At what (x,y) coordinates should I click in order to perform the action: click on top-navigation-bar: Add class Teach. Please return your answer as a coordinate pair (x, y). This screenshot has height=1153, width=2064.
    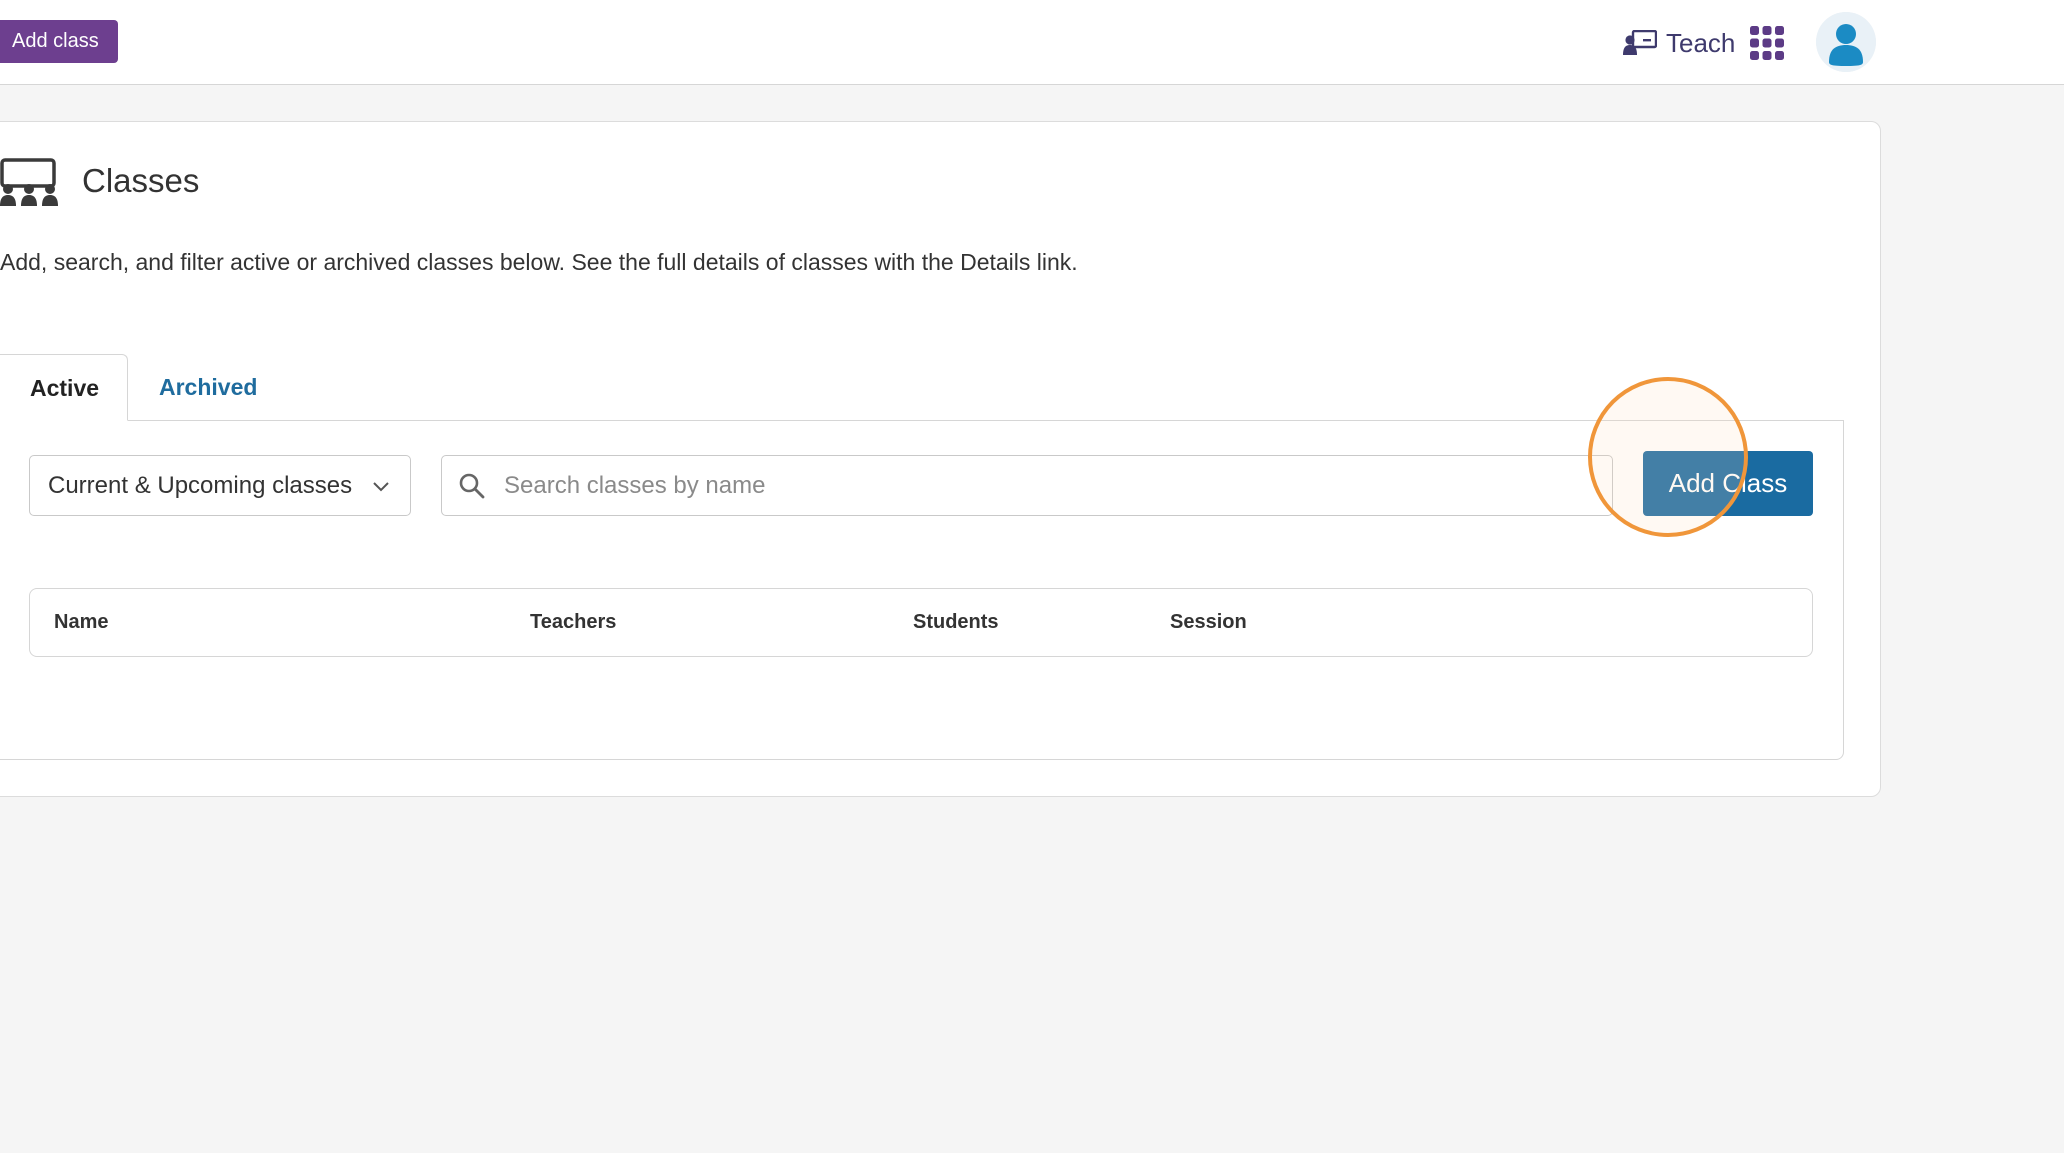
    Looking at the image, I should click on (1032, 42).